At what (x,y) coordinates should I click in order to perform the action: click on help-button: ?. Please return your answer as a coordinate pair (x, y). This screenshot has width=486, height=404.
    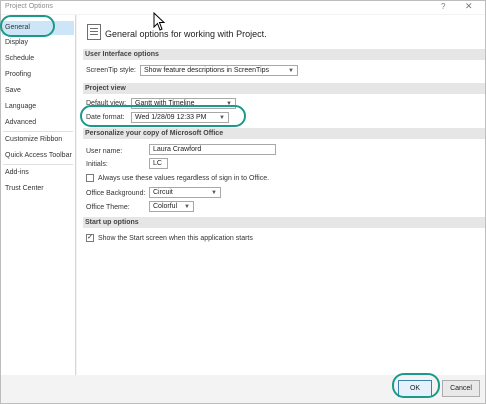
    Looking at the image, I should click on (443, 6).